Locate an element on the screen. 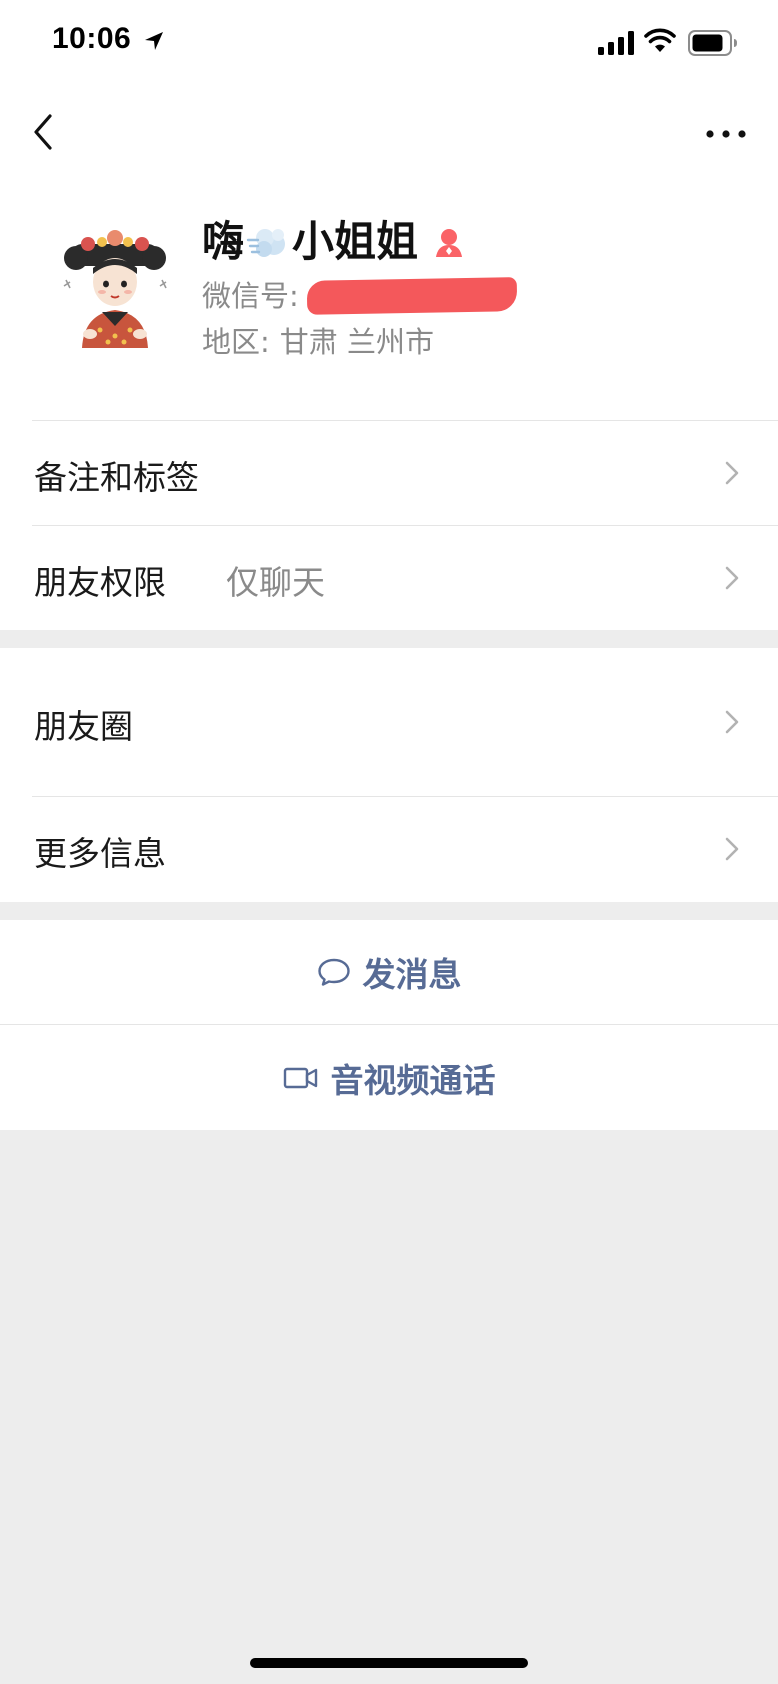  actions-group: 发消息 音视频通话 is located at coordinates (389, 1025).